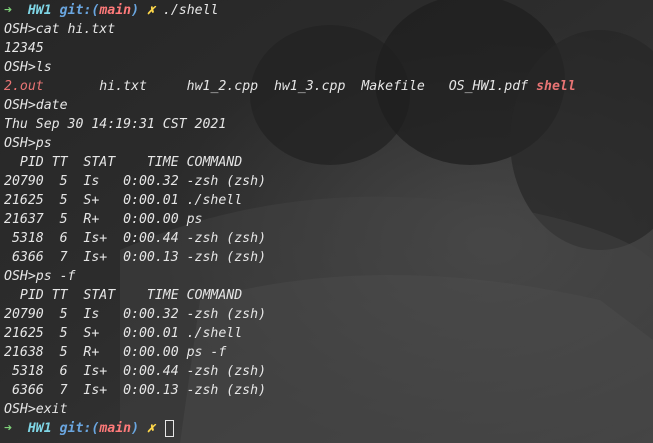 The image size is (653, 443). I want to click on prompt-command: ./shell, so click(190, 10).